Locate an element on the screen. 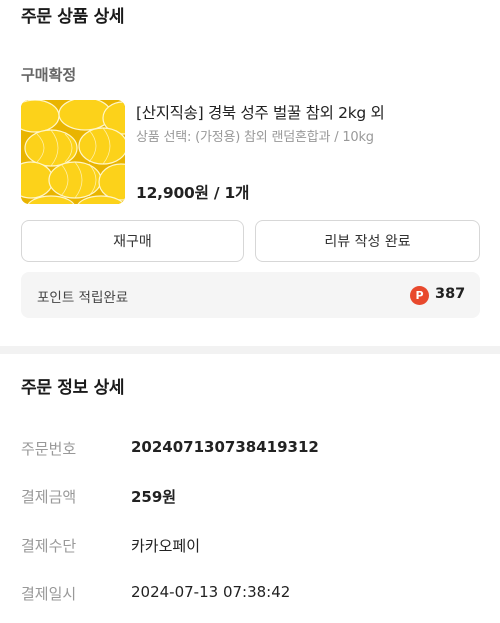 The width and height of the screenshot is (500, 623). payment-date-value: 2024-07-13 07:38:42 is located at coordinates (211, 592).